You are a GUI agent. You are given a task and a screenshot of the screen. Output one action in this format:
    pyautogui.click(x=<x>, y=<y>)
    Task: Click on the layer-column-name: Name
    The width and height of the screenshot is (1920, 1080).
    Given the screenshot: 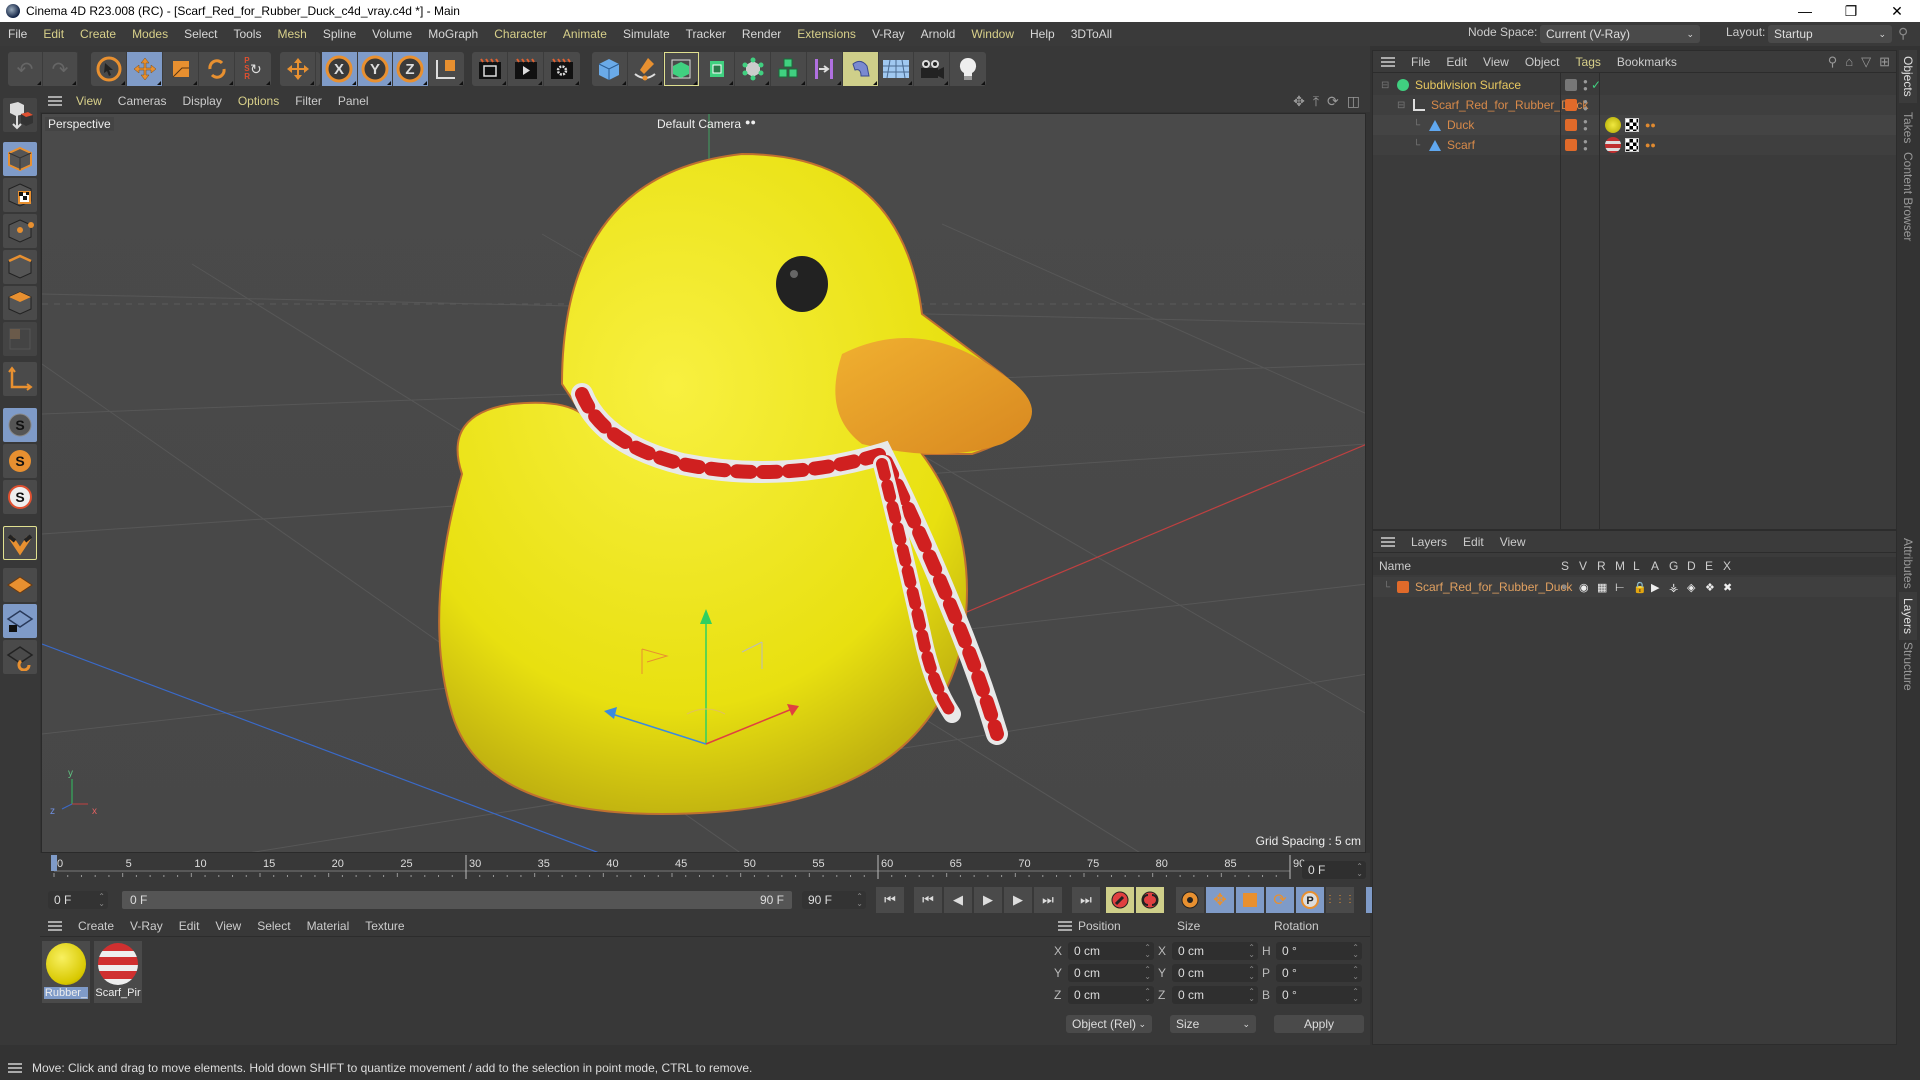 What is the action you would take?
    pyautogui.click(x=1395, y=566)
    